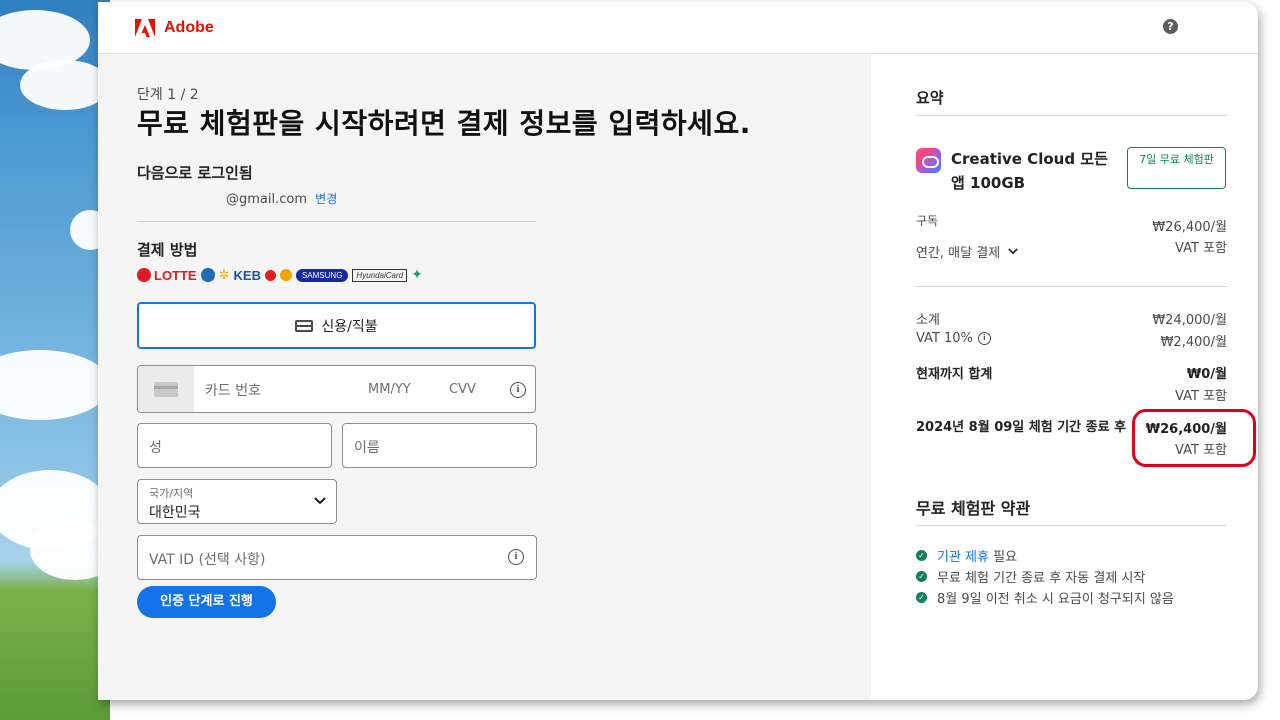  I want to click on trial-badge: 7일 무료 체험판, so click(1176, 168).